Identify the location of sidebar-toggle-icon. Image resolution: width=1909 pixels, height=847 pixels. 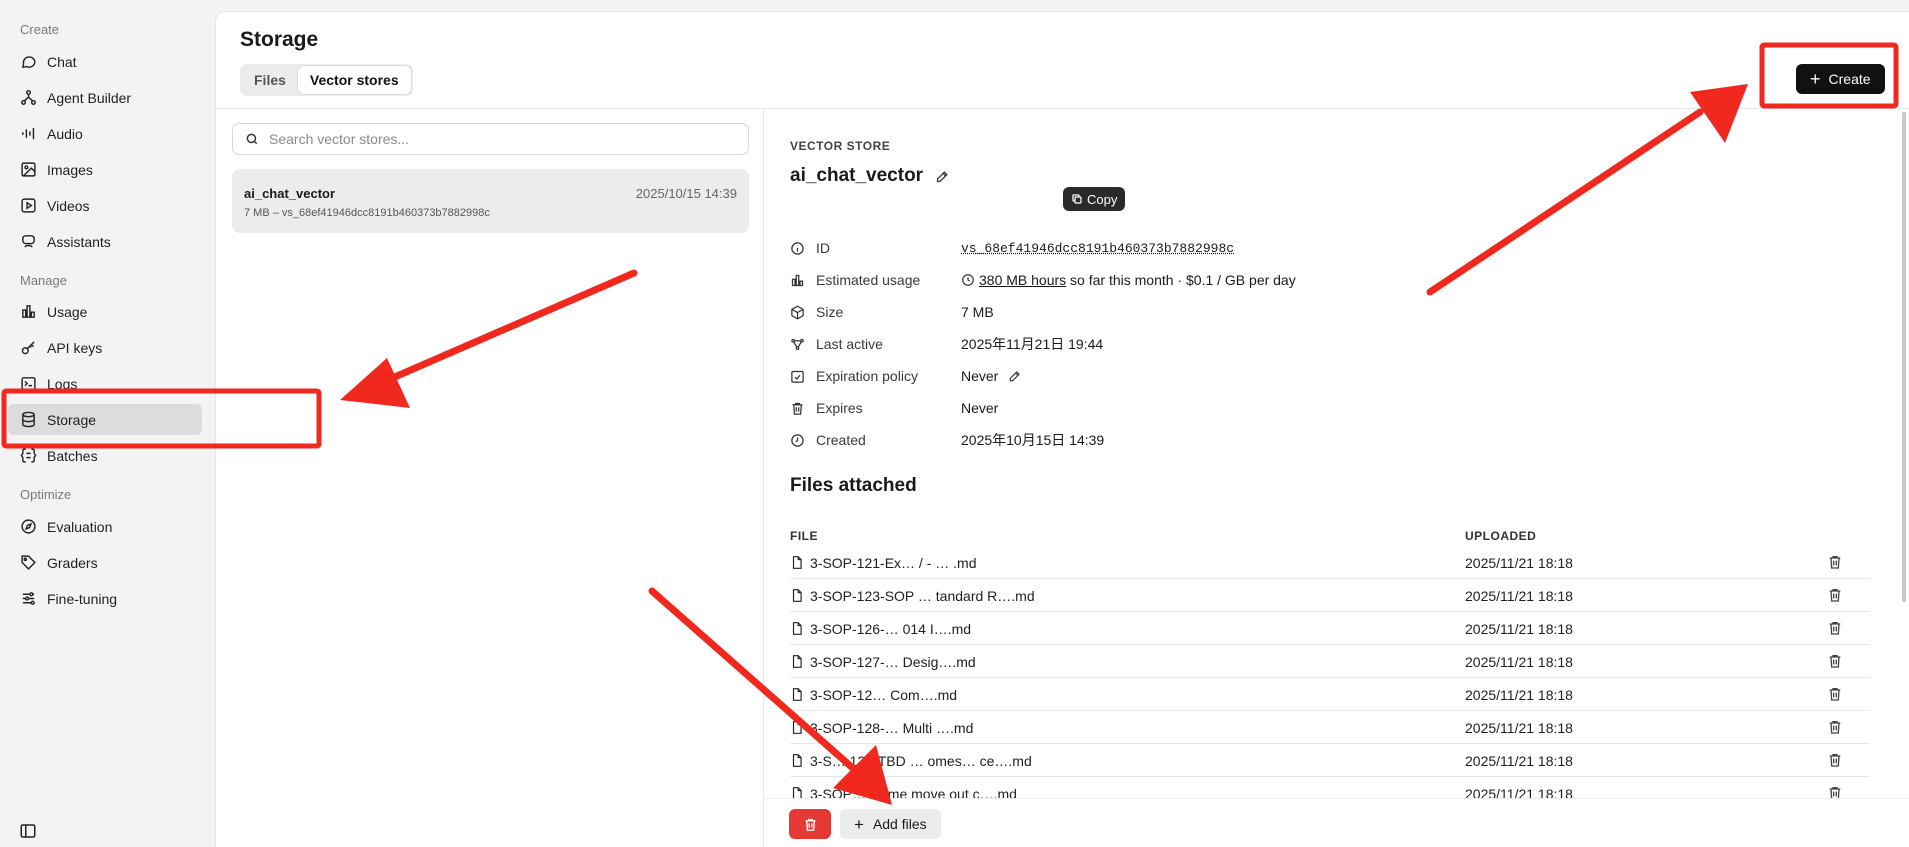
(28, 831).